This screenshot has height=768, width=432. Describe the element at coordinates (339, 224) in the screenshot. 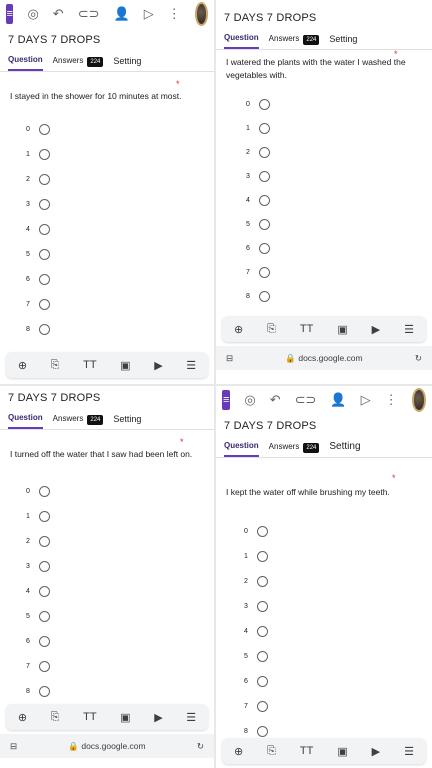

I see `scale-option: 5` at that location.